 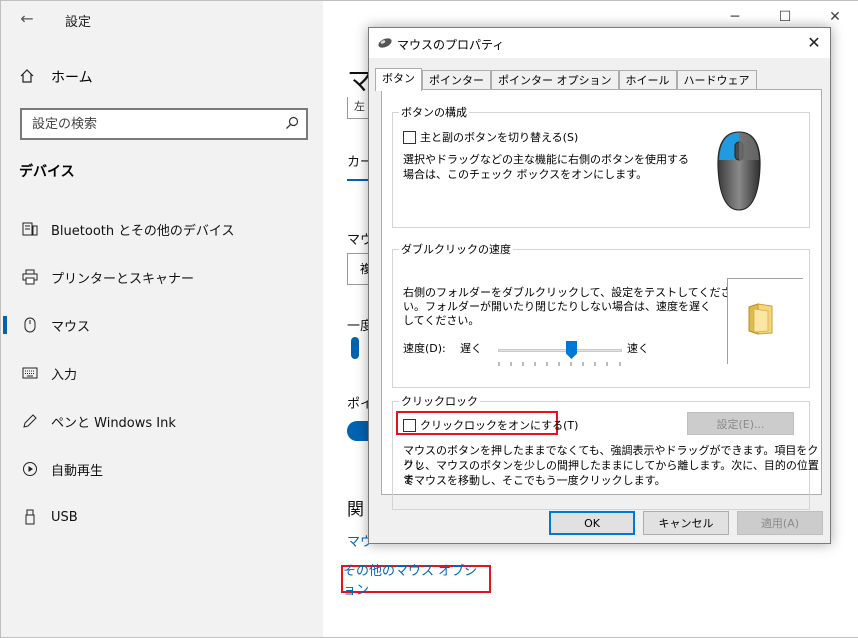 I want to click on usb-icon, so click(x=30, y=517).